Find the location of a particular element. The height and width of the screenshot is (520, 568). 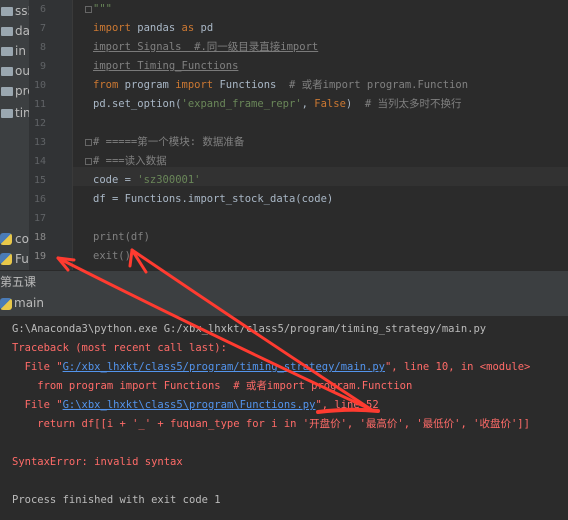

annotation-arrow-to-exit is located at coordinates (252, 330).